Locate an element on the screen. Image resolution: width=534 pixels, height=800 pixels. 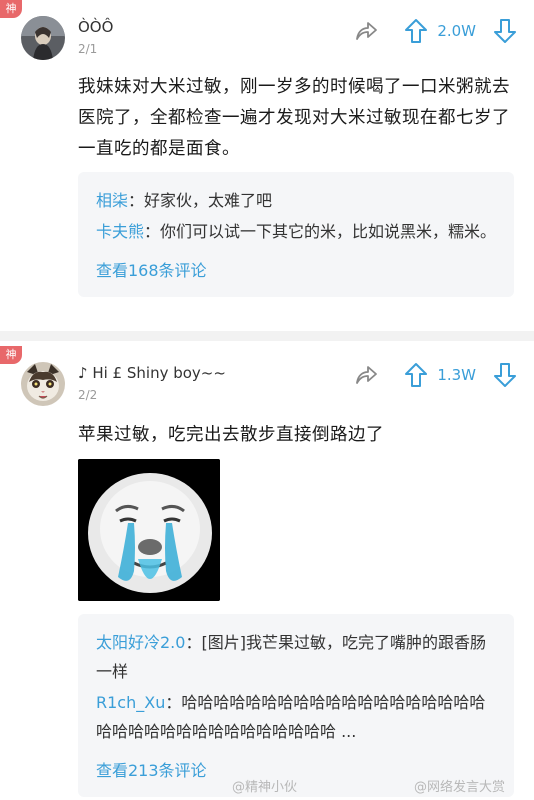
watermark: @网络发言大赏 is located at coordinates (460, 787).